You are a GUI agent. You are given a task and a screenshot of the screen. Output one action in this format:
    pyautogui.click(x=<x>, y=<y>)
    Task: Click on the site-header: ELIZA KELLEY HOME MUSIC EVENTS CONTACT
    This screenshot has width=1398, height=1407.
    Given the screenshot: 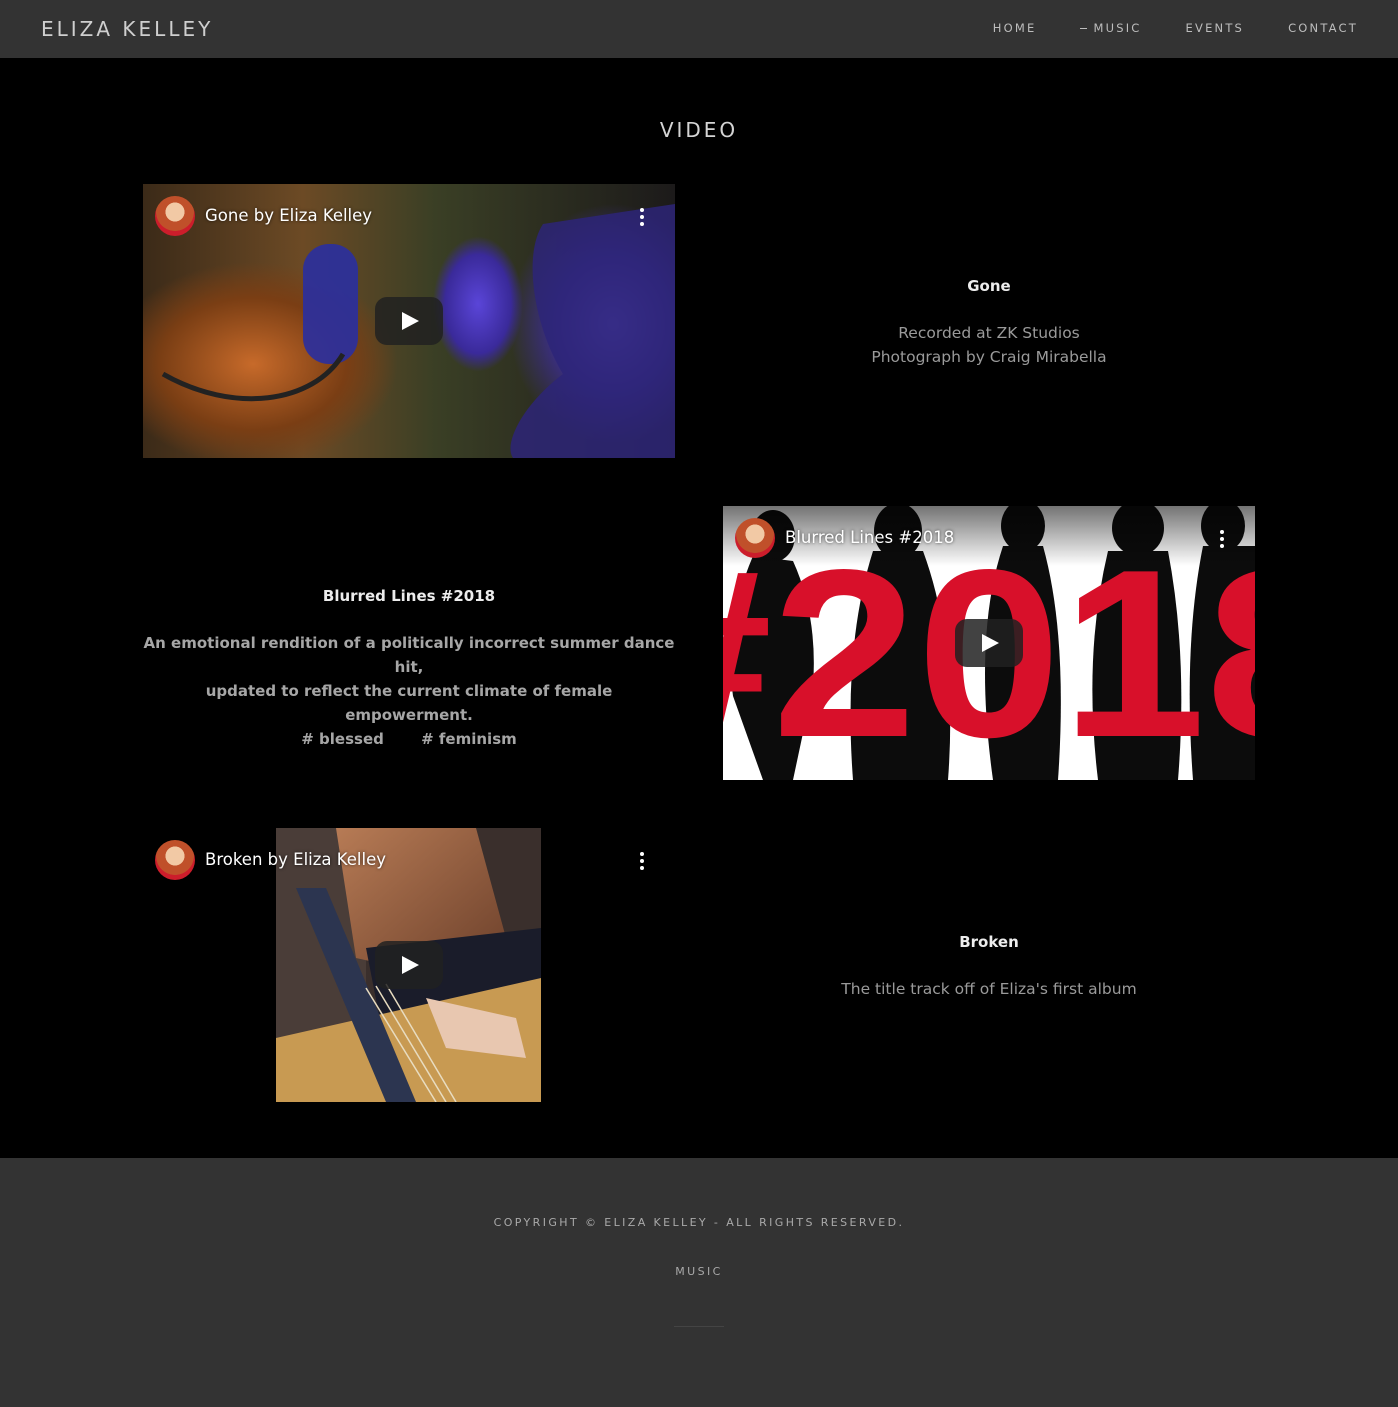 What is the action you would take?
    pyautogui.click(x=699, y=29)
    